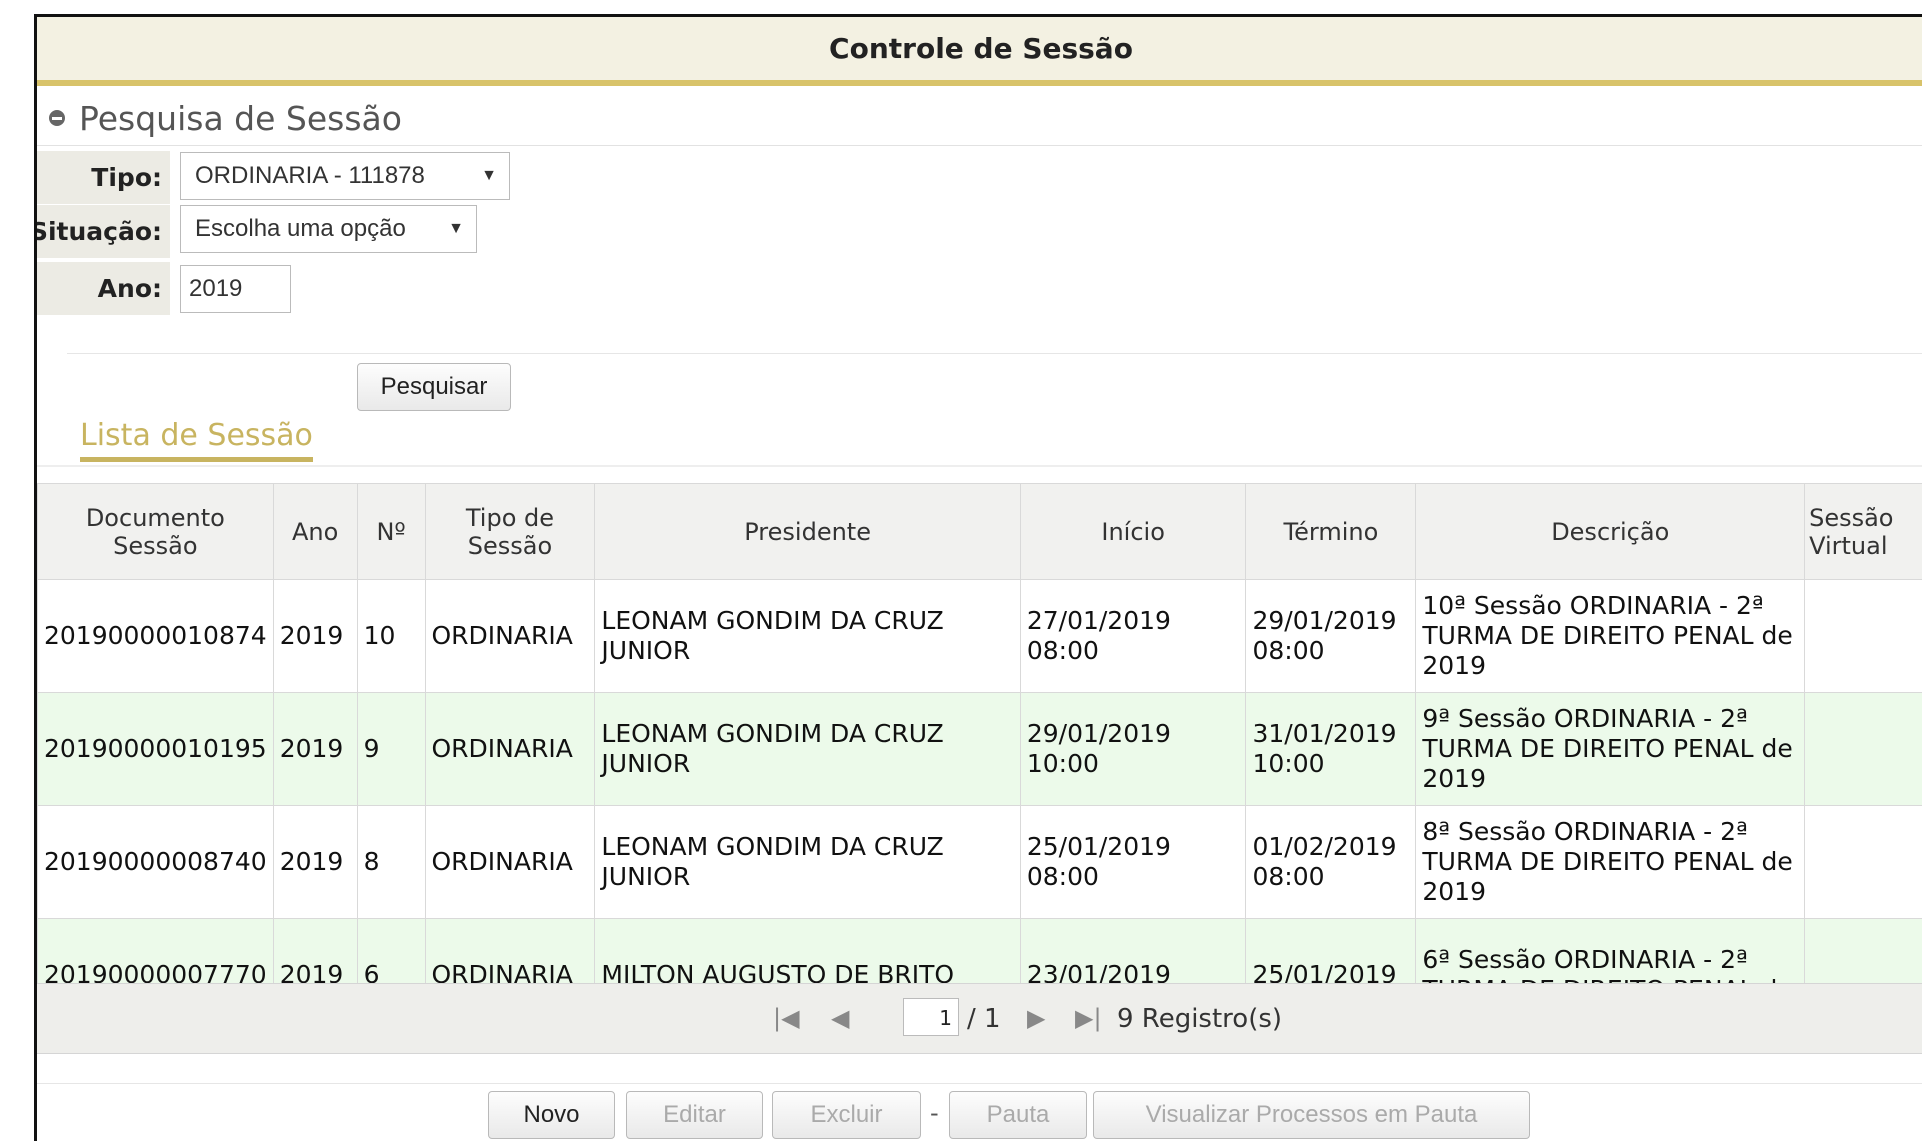 The height and width of the screenshot is (1141, 1922). Describe the element at coordinates (984, 1019) in the screenshot. I see `page-total: / 1` at that location.